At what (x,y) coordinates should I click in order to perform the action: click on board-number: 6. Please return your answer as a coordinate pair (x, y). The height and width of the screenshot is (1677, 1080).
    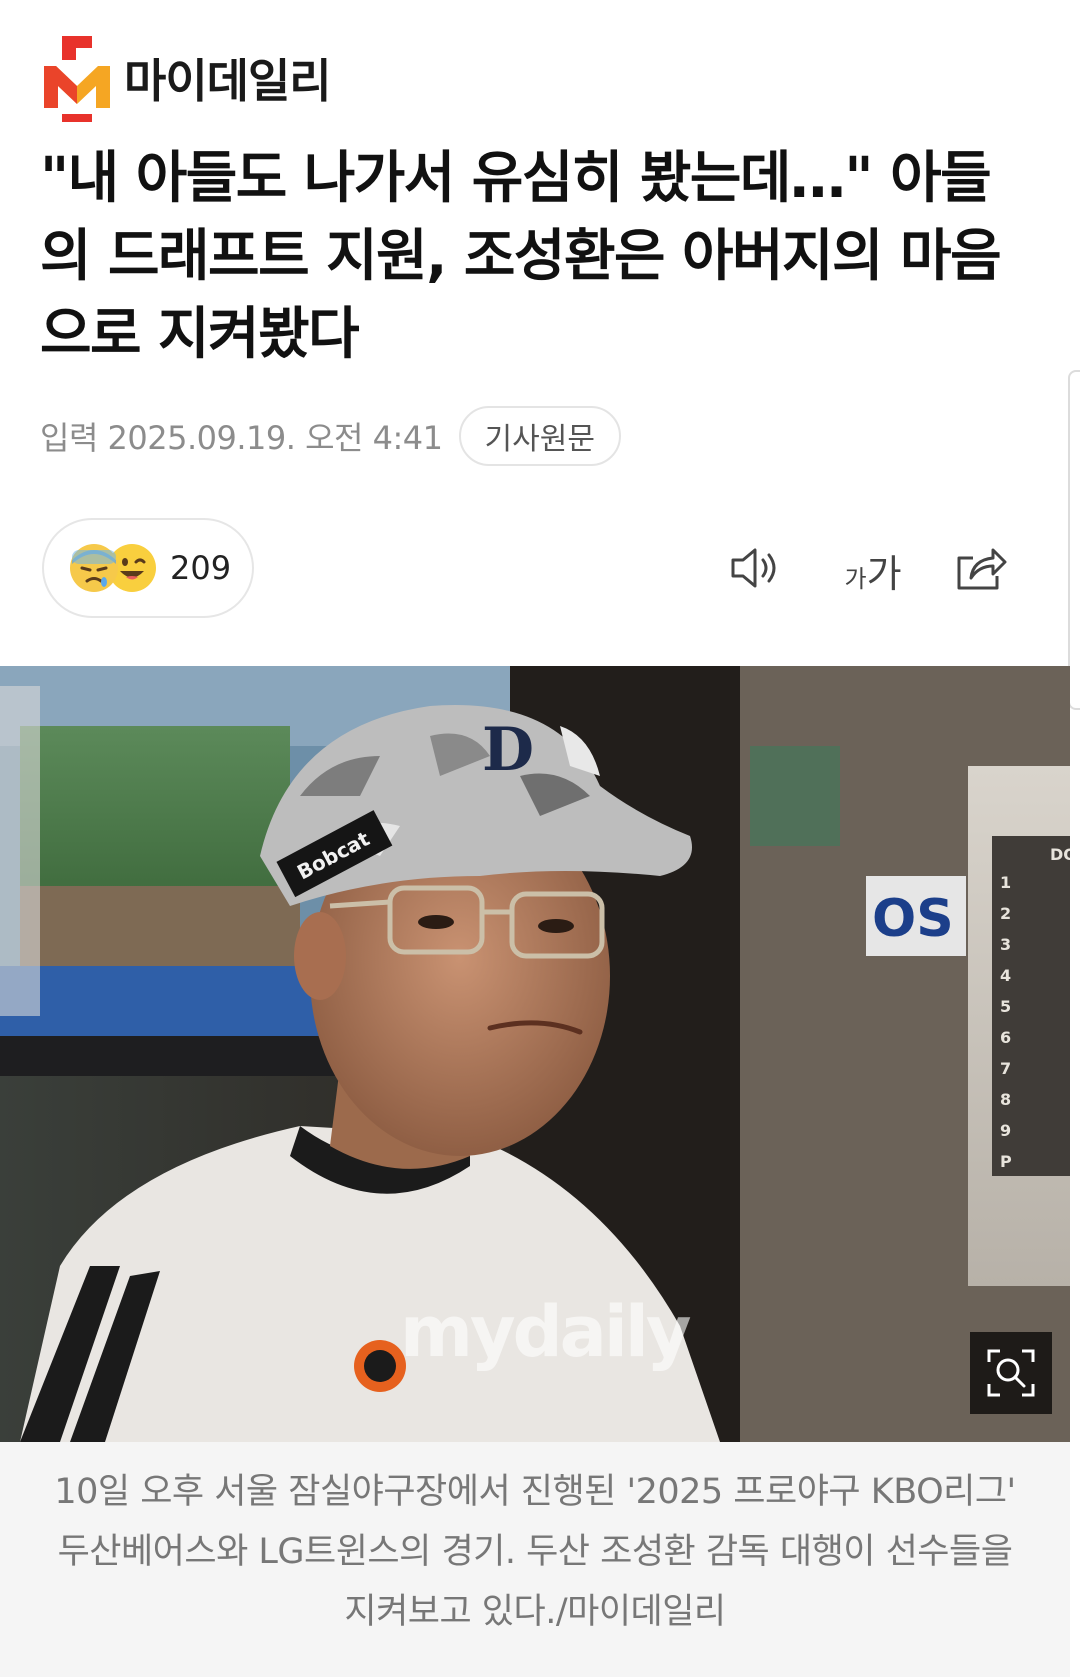
    Looking at the image, I should click on (1005, 1037).